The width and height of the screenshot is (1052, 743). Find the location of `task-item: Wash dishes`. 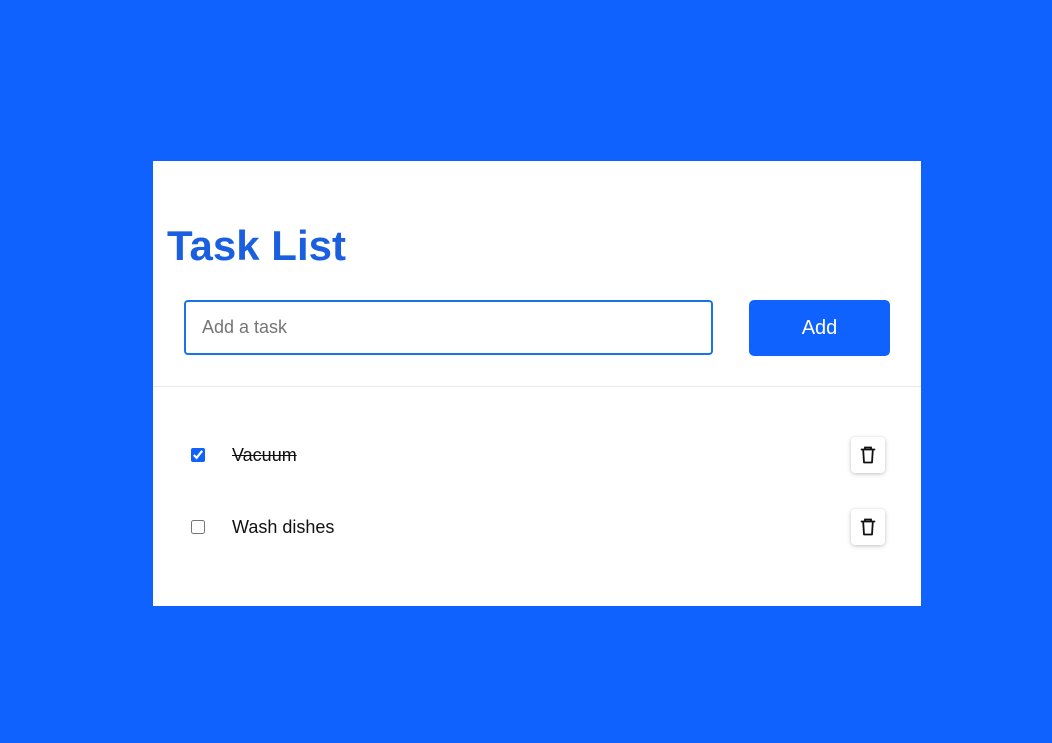

task-item: Wash dishes is located at coordinates (537, 527).